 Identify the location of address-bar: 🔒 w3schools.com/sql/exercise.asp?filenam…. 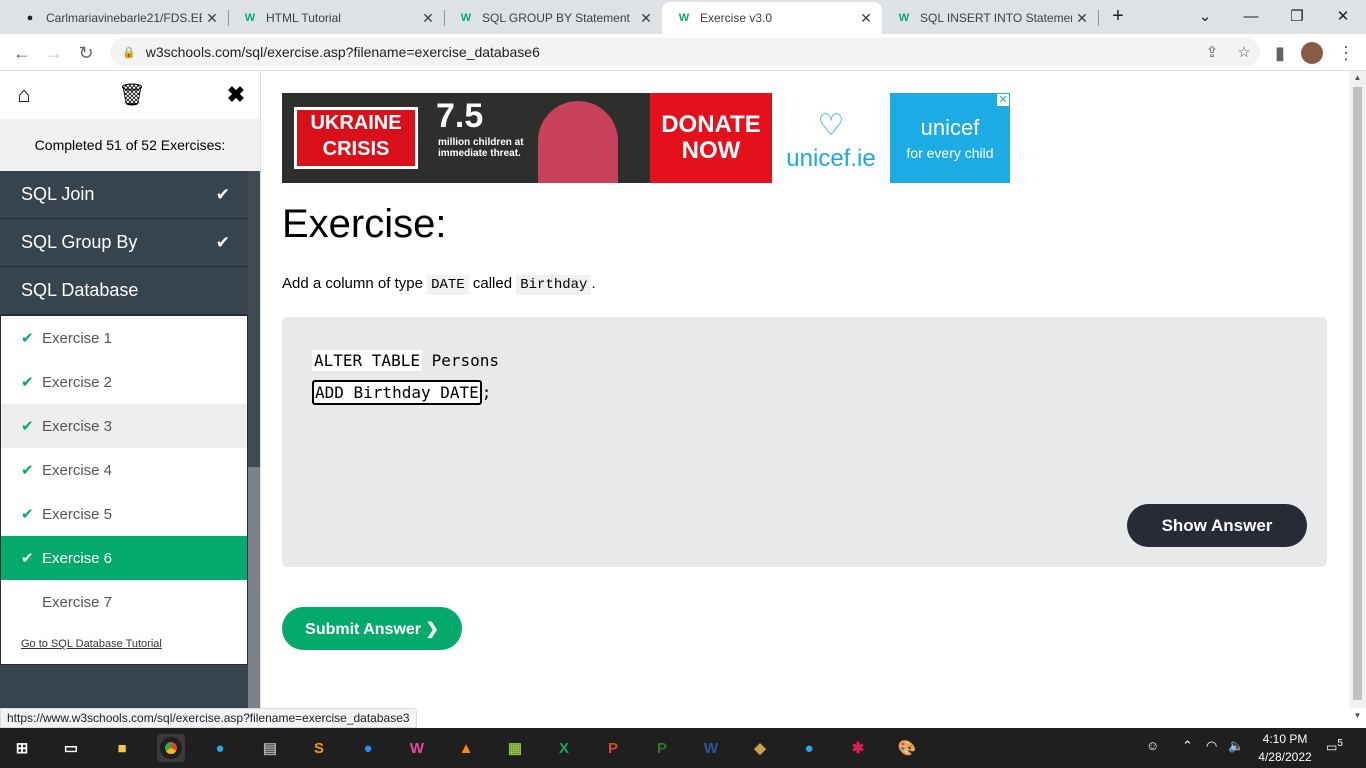
(685, 52).